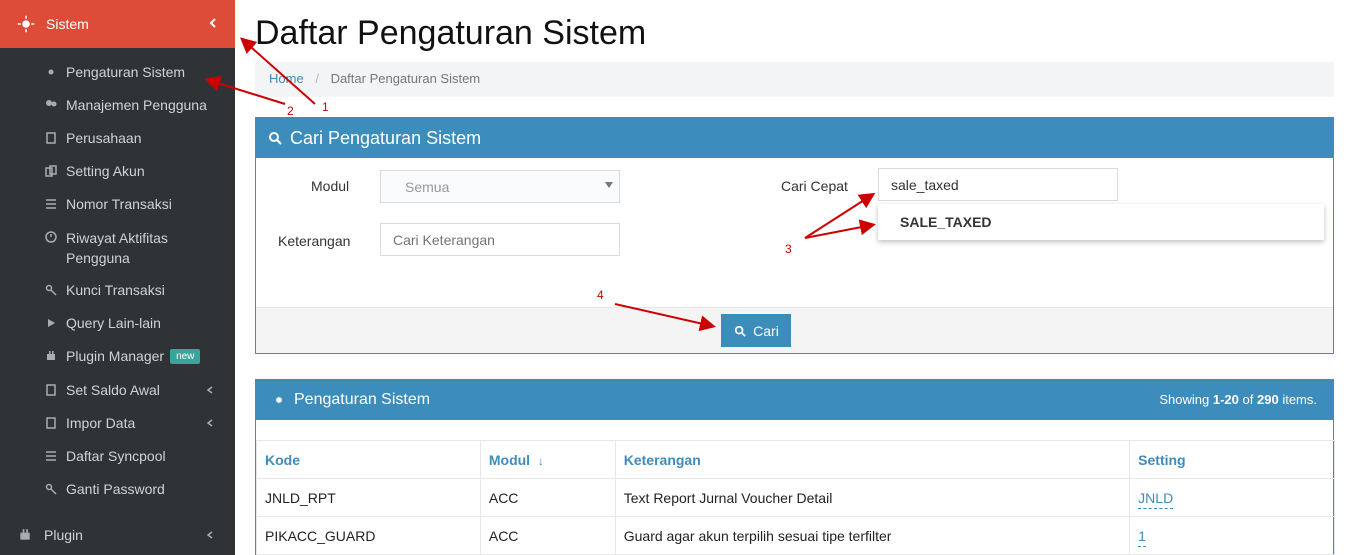 This screenshot has width=1348, height=555. I want to click on sort-icon: ↓, so click(540, 460).